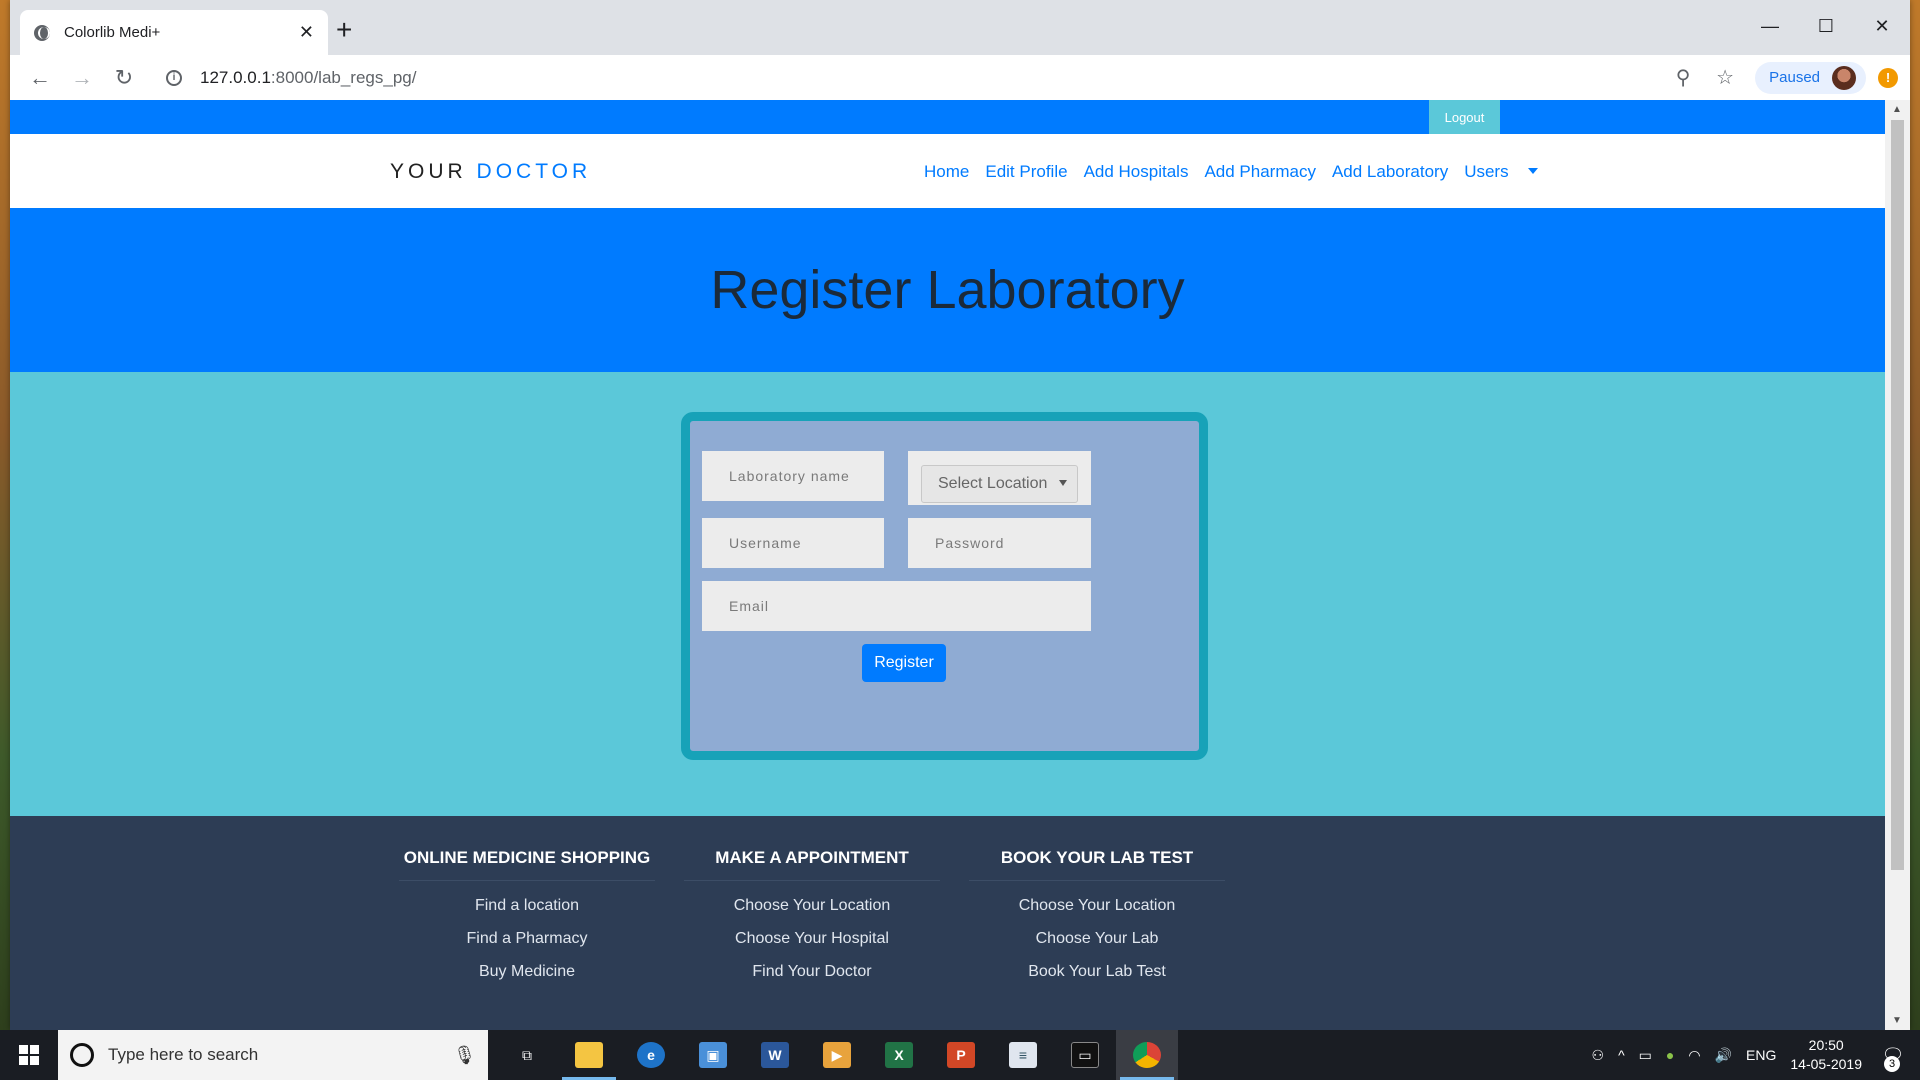 Image resolution: width=1920 pixels, height=1080 pixels. I want to click on back-button: ←, so click(40, 78).